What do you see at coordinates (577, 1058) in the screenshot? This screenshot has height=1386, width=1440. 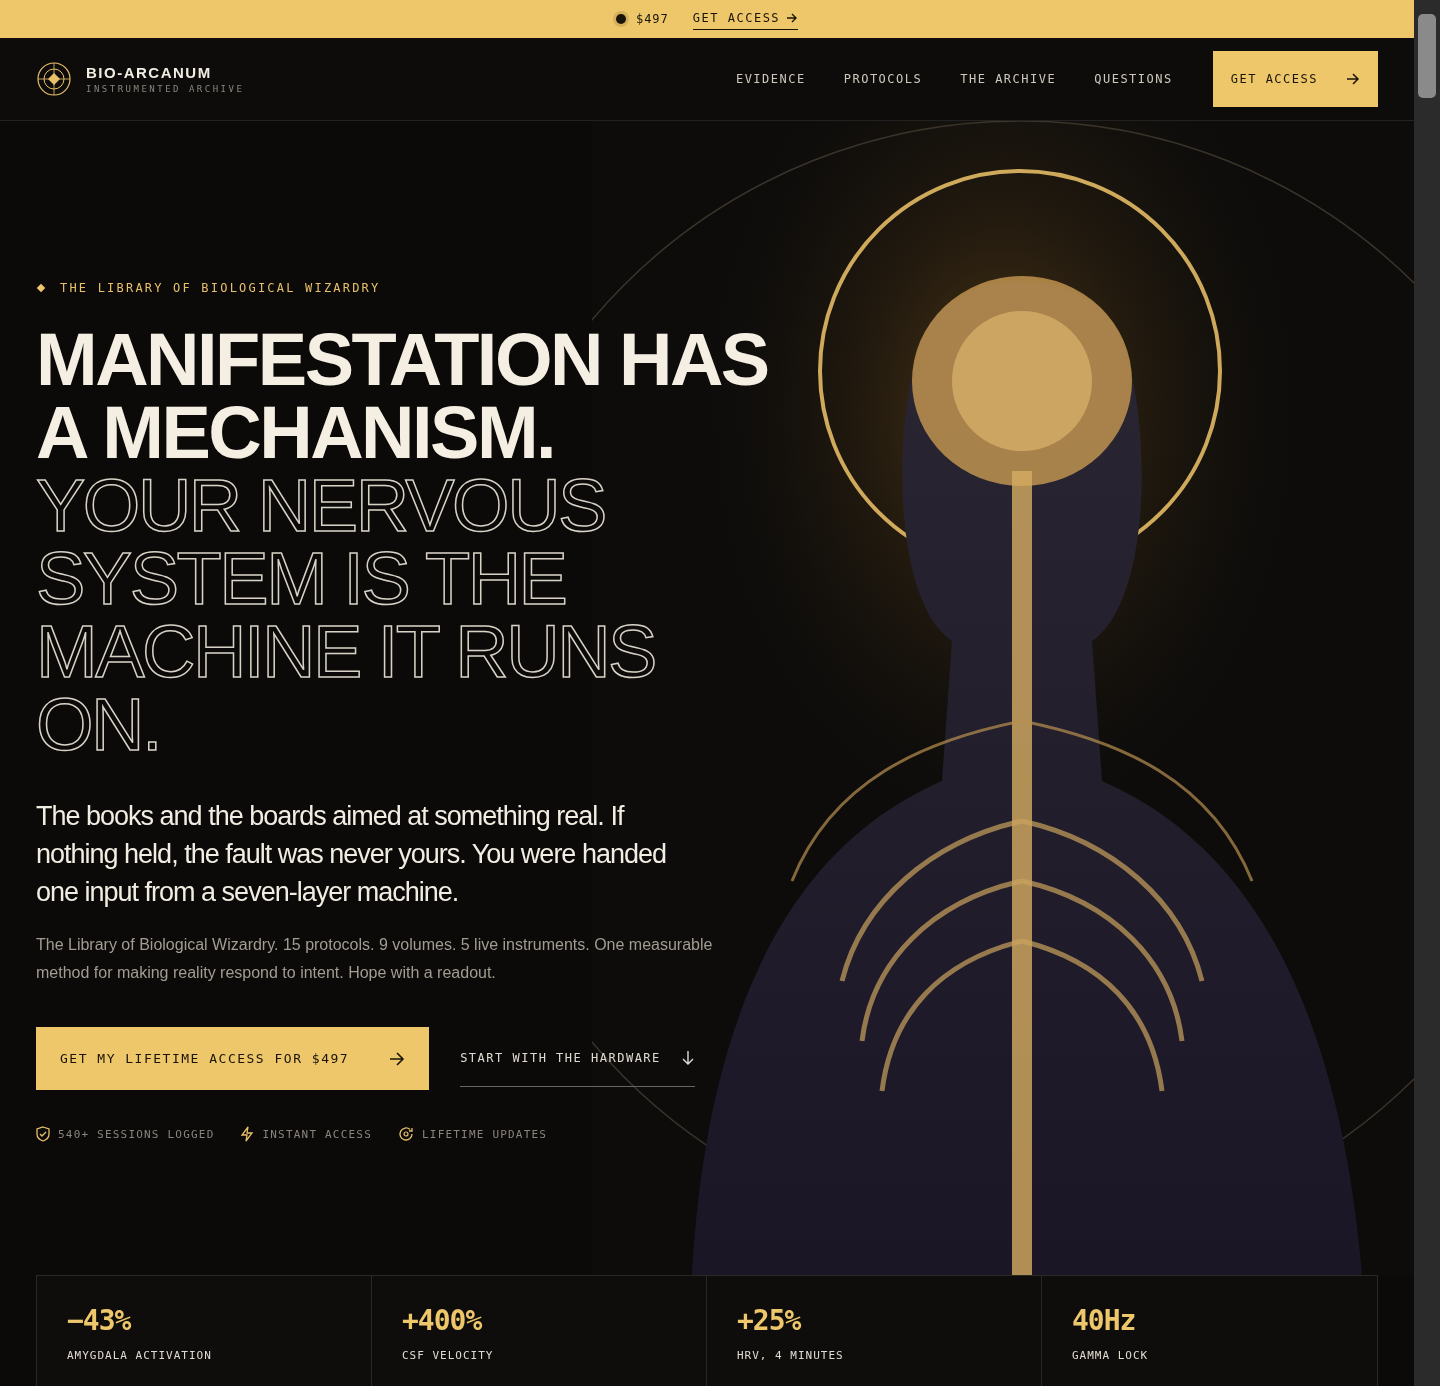 I see `hardware-link: START WITH THE HARDWARE` at bounding box center [577, 1058].